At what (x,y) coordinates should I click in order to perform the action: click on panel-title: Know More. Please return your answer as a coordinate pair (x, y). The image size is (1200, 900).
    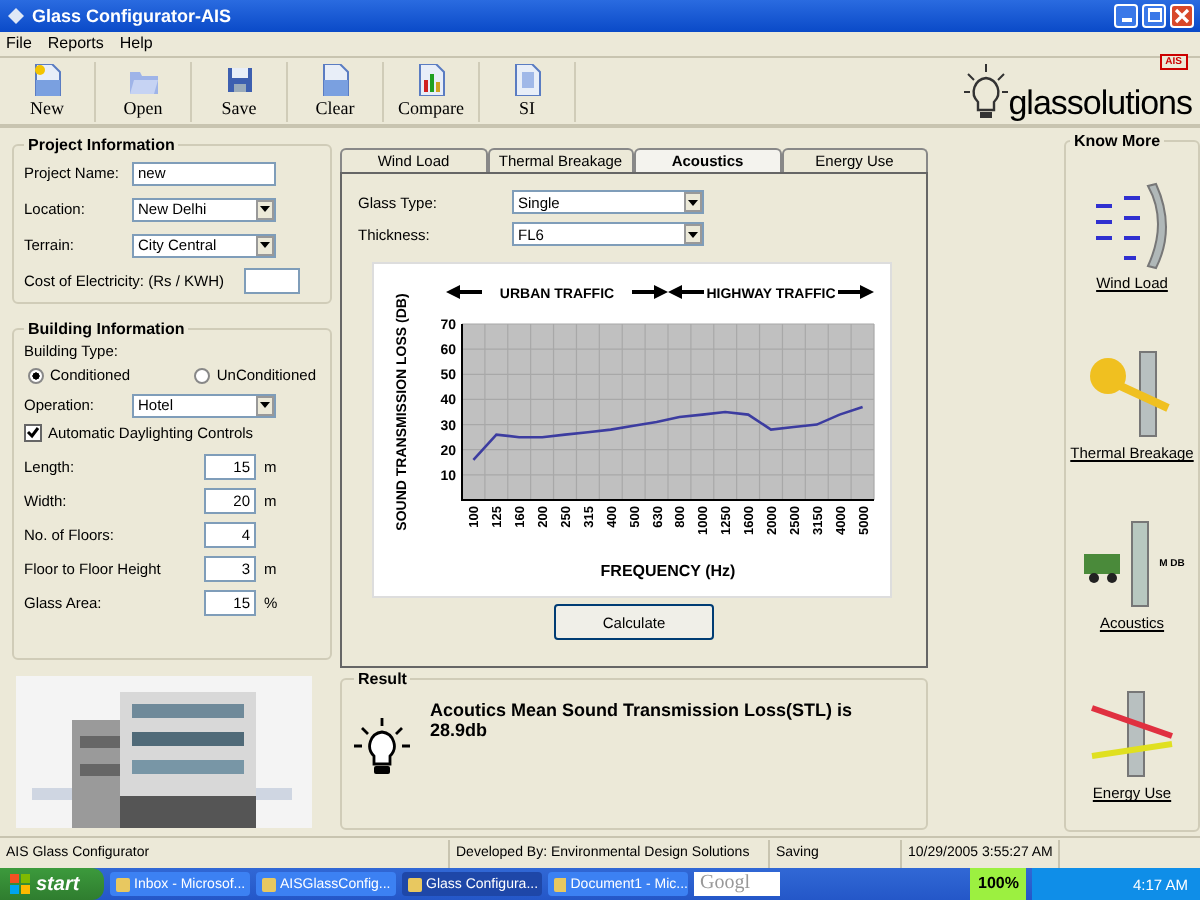
    Looking at the image, I should click on (1117, 141).